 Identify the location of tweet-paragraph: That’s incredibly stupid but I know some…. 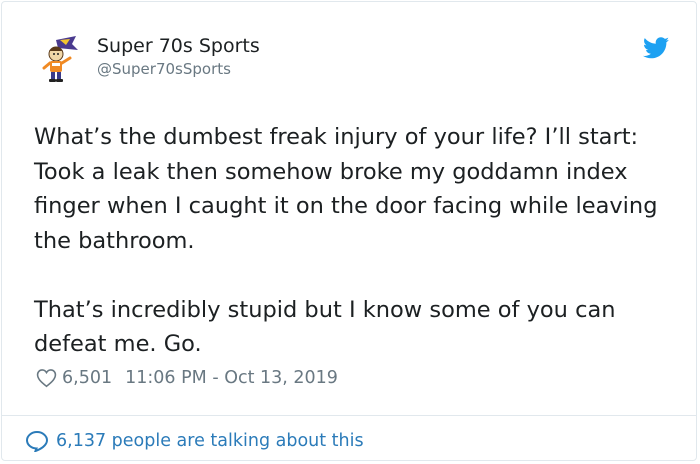
(325, 327).